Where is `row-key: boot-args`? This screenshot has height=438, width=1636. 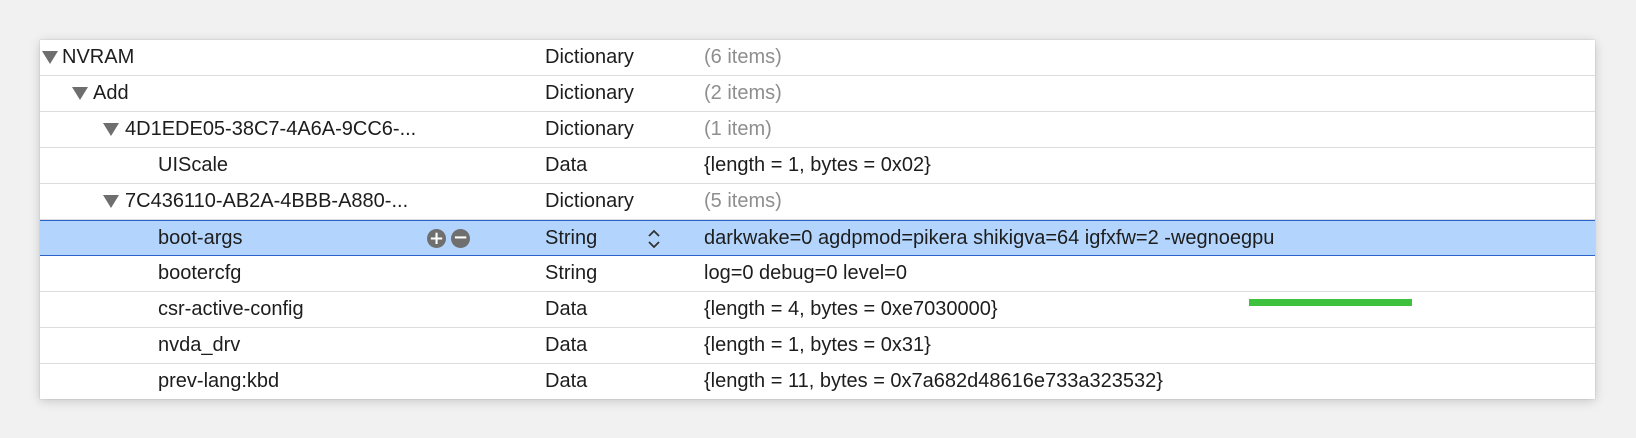
row-key: boot-args is located at coordinates (200, 238).